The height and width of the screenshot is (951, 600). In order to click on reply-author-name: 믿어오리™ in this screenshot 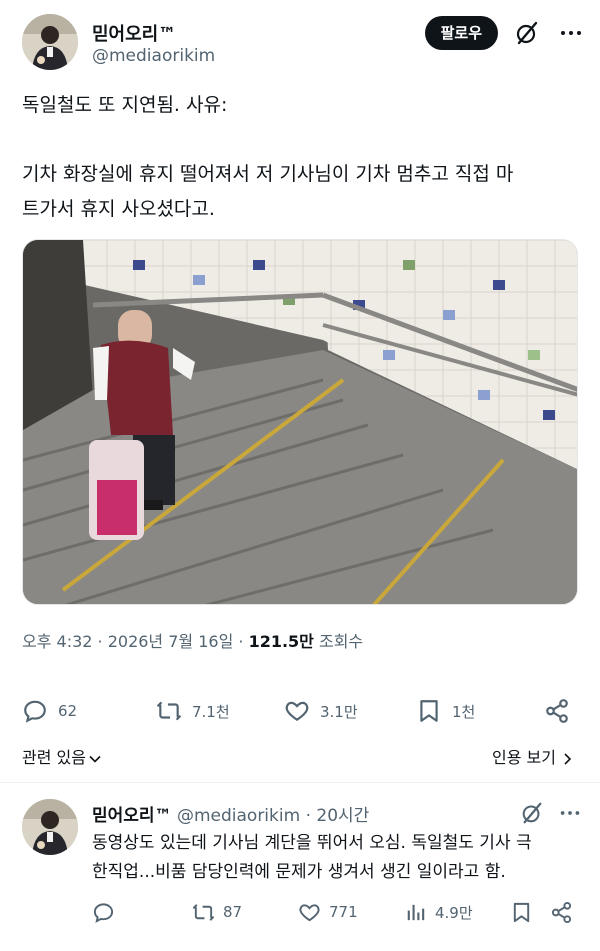, I will do `click(132, 816)`.